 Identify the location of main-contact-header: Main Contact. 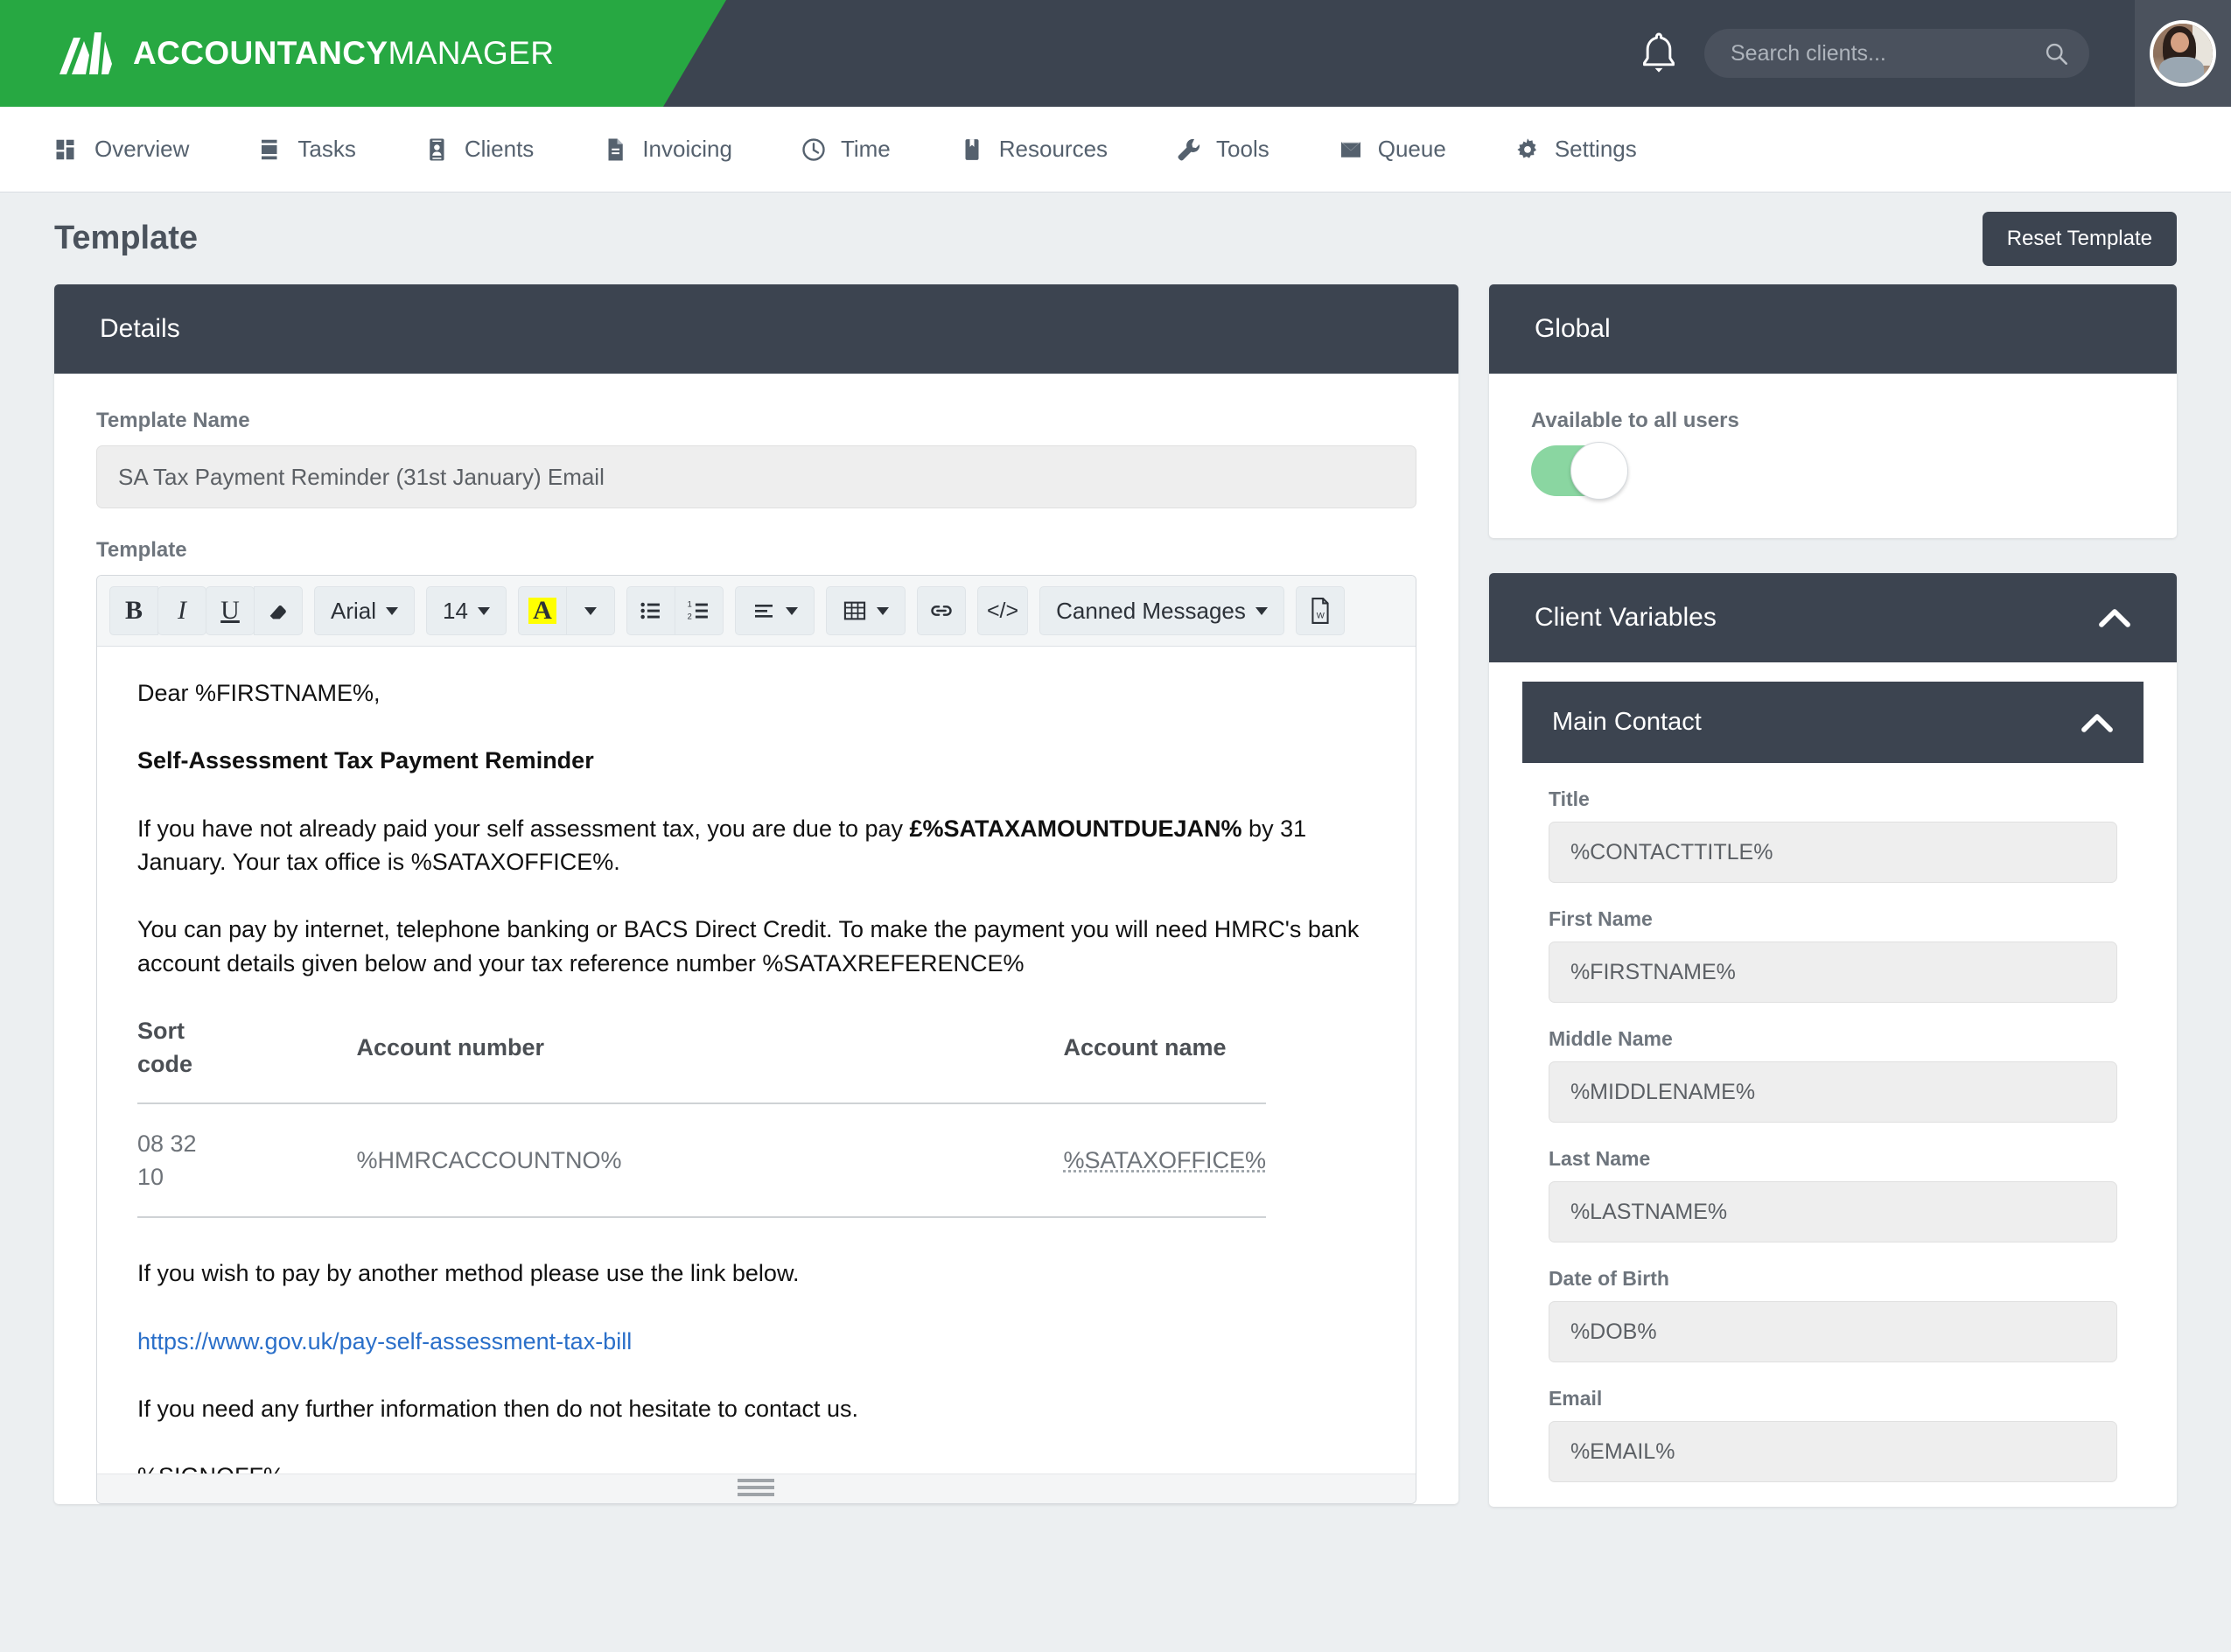
(1832, 722).